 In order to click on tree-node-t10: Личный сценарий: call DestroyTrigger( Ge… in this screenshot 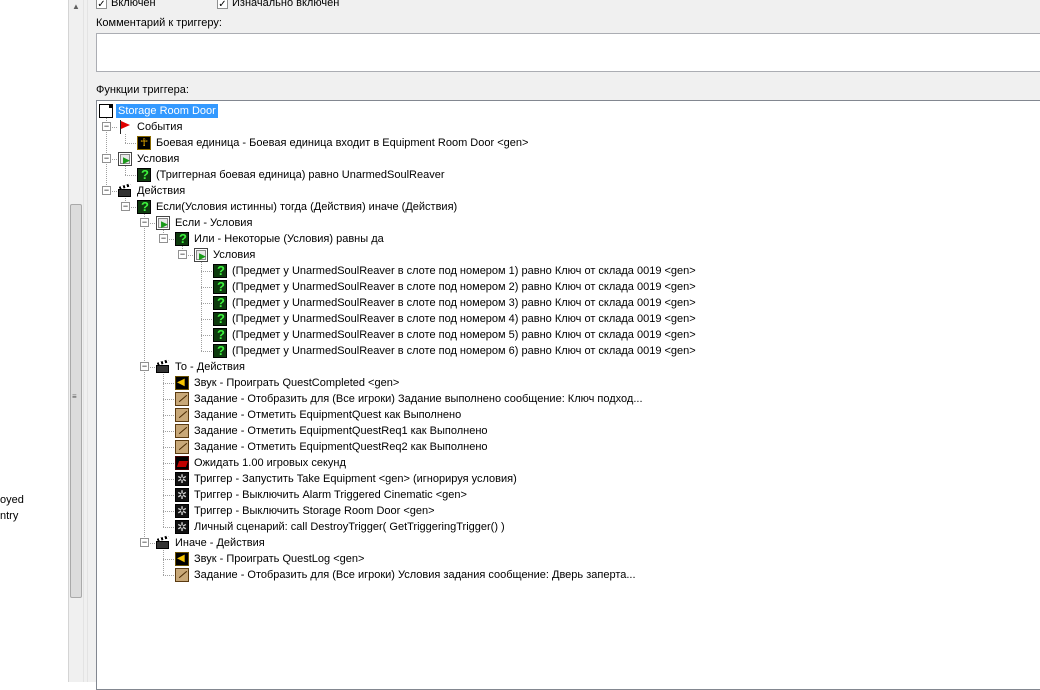, I will do `click(341, 527)`.